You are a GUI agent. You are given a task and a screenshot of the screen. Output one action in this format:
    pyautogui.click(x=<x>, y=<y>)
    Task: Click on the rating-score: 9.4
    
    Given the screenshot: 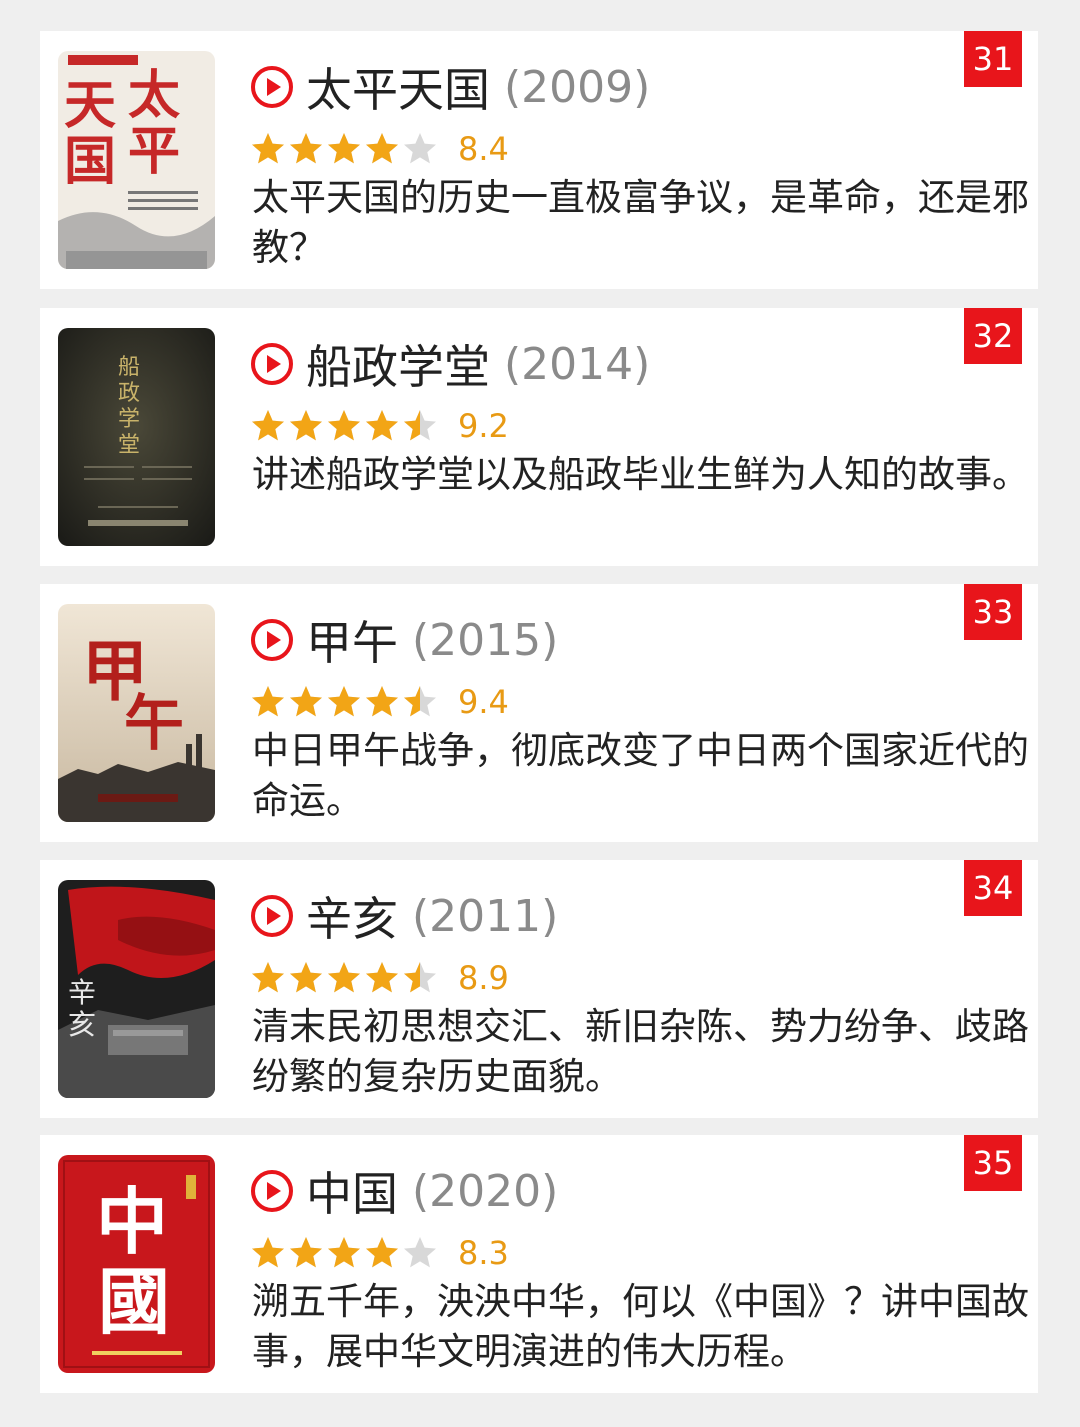 What is the action you would take?
    pyautogui.click(x=483, y=702)
    